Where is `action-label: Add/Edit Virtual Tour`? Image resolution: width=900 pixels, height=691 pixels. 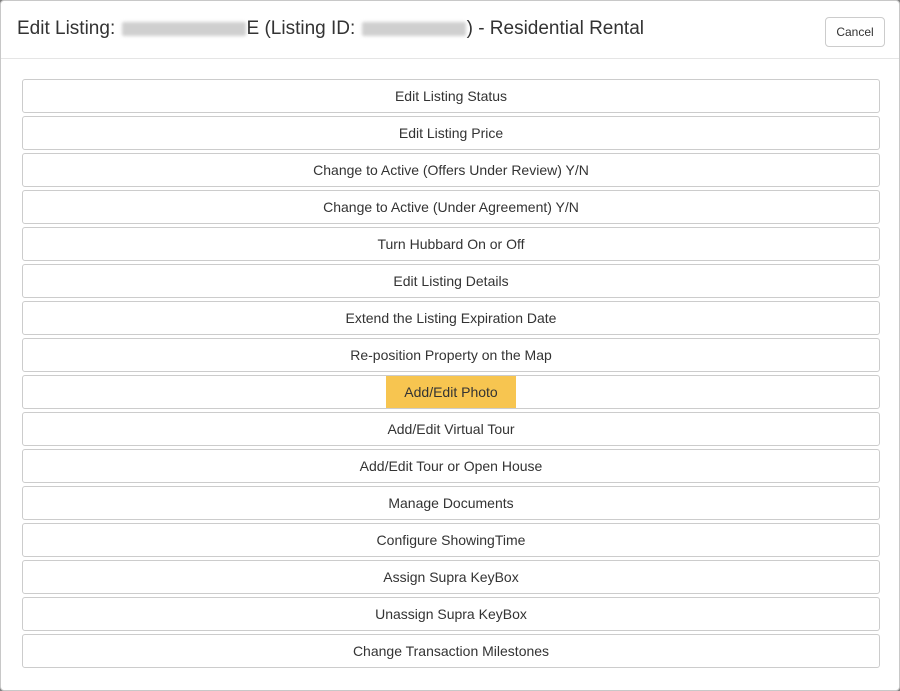 action-label: Add/Edit Virtual Tour is located at coordinates (451, 429).